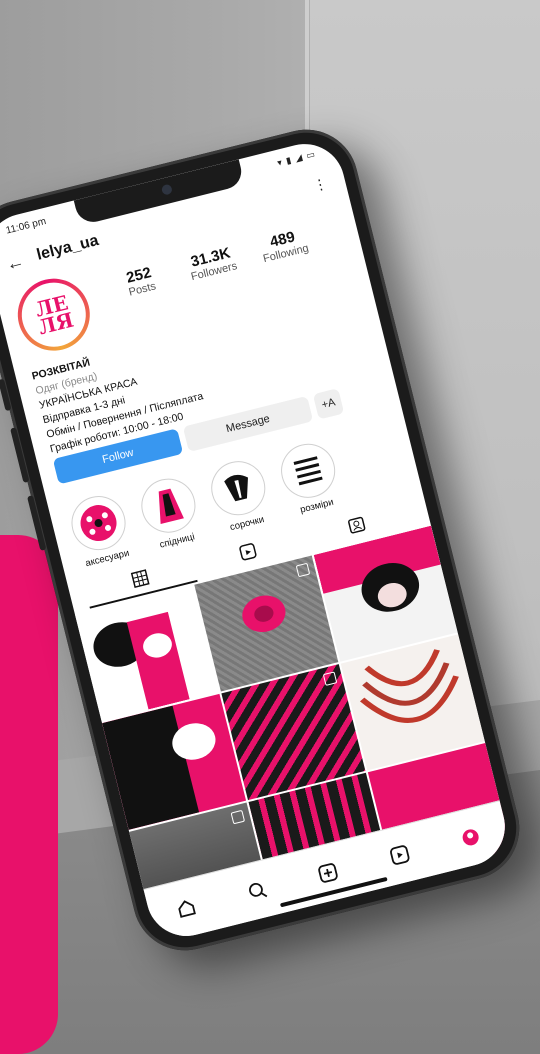 This screenshot has height=1054, width=540. I want to click on stat-followers: 31.3K Followers, so click(212, 264).